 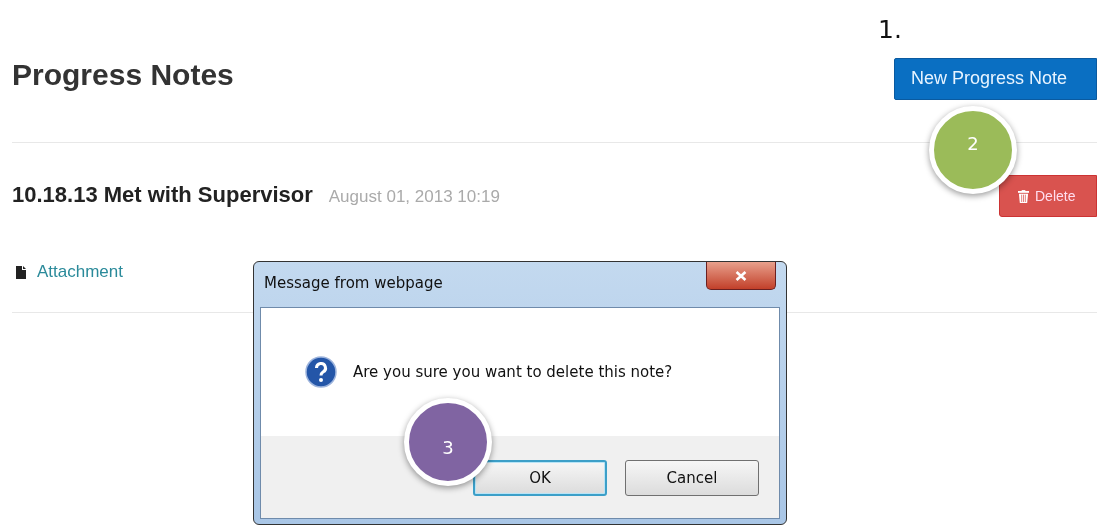 I want to click on delete-button: Delete, so click(x=1048, y=196).